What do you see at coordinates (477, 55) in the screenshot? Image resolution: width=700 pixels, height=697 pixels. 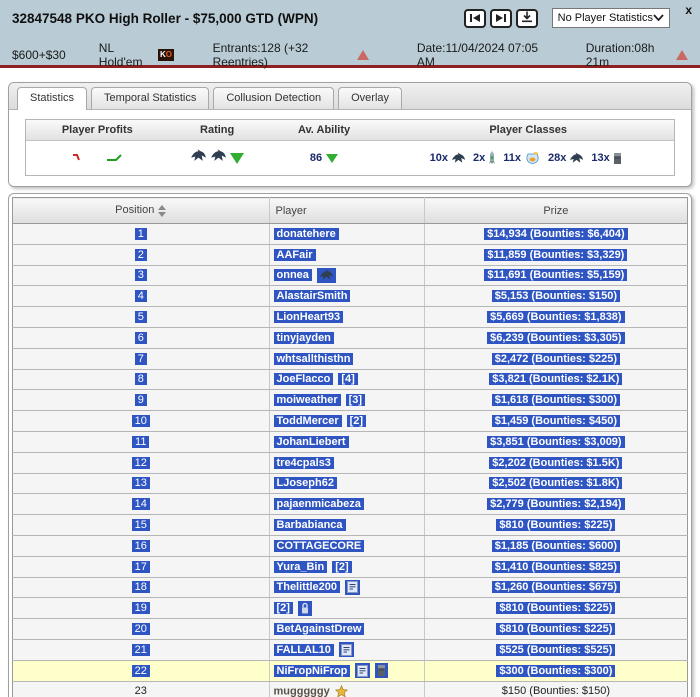 I see `date-text: Date:11/04/2024 07:05 AM` at bounding box center [477, 55].